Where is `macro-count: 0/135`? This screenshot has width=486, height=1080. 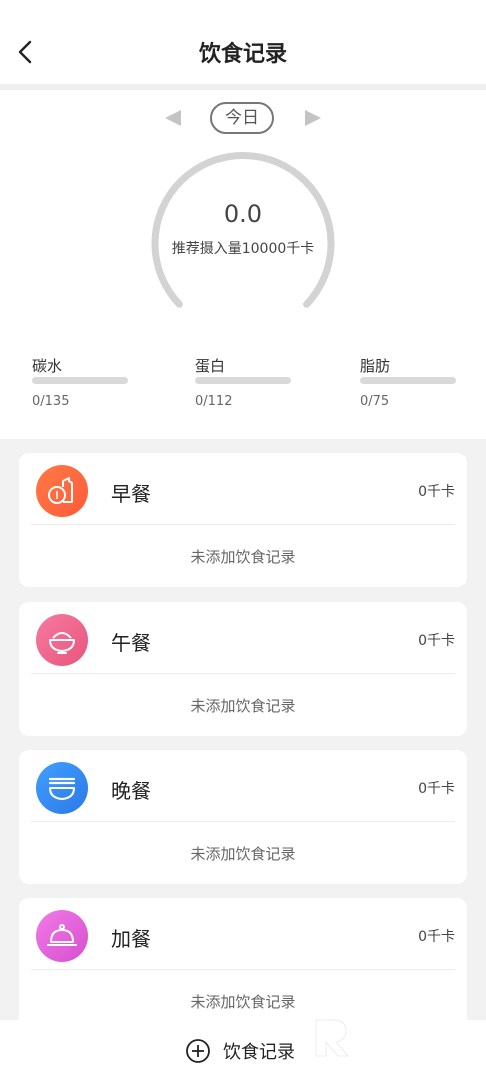
macro-count: 0/135 is located at coordinates (51, 401).